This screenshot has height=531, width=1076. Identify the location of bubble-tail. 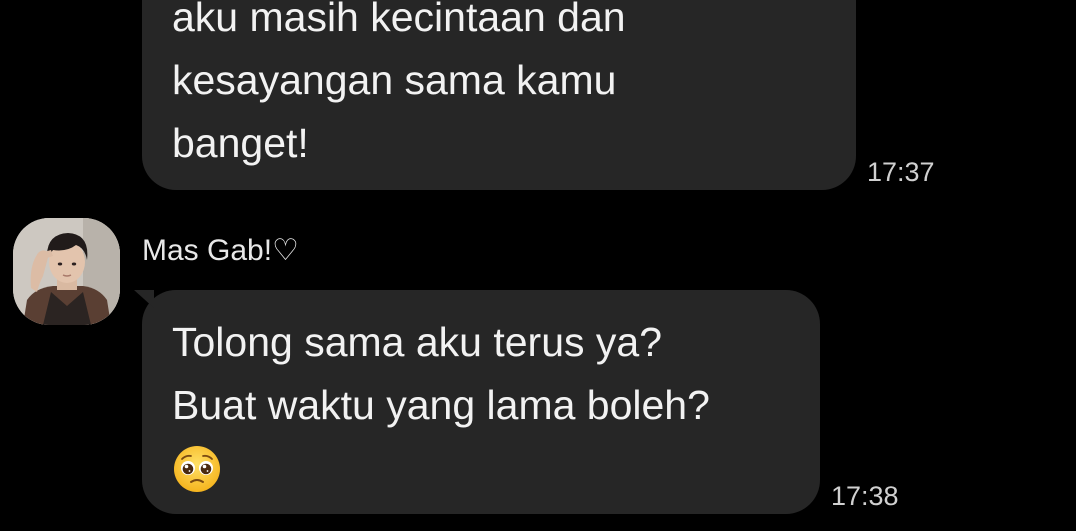
(144, 299).